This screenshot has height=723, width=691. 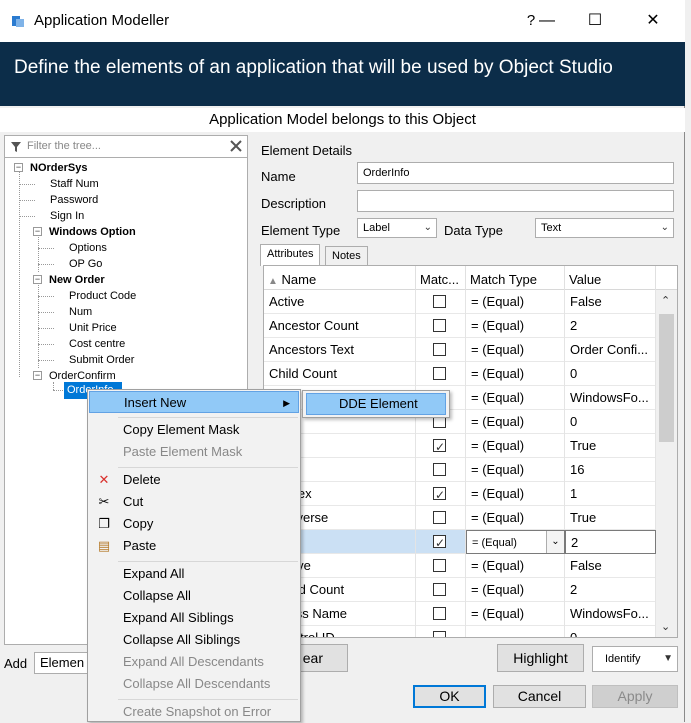 I want to click on table-row: h Index✓= (Equal)1, so click(x=460, y=494).